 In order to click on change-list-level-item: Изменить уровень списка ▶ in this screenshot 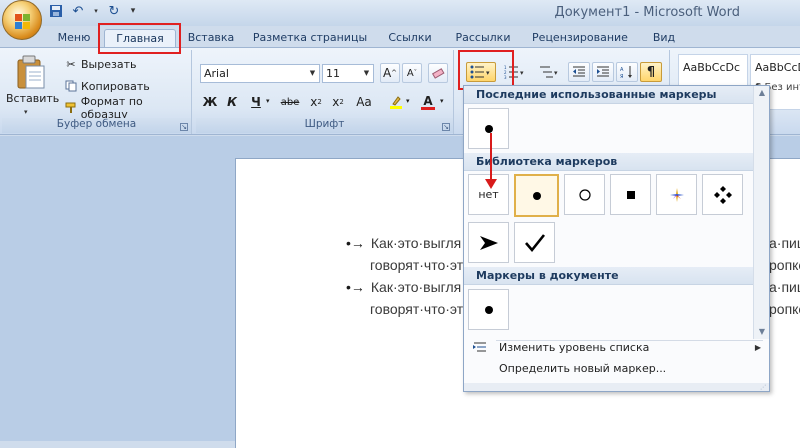, I will do `click(616, 348)`.